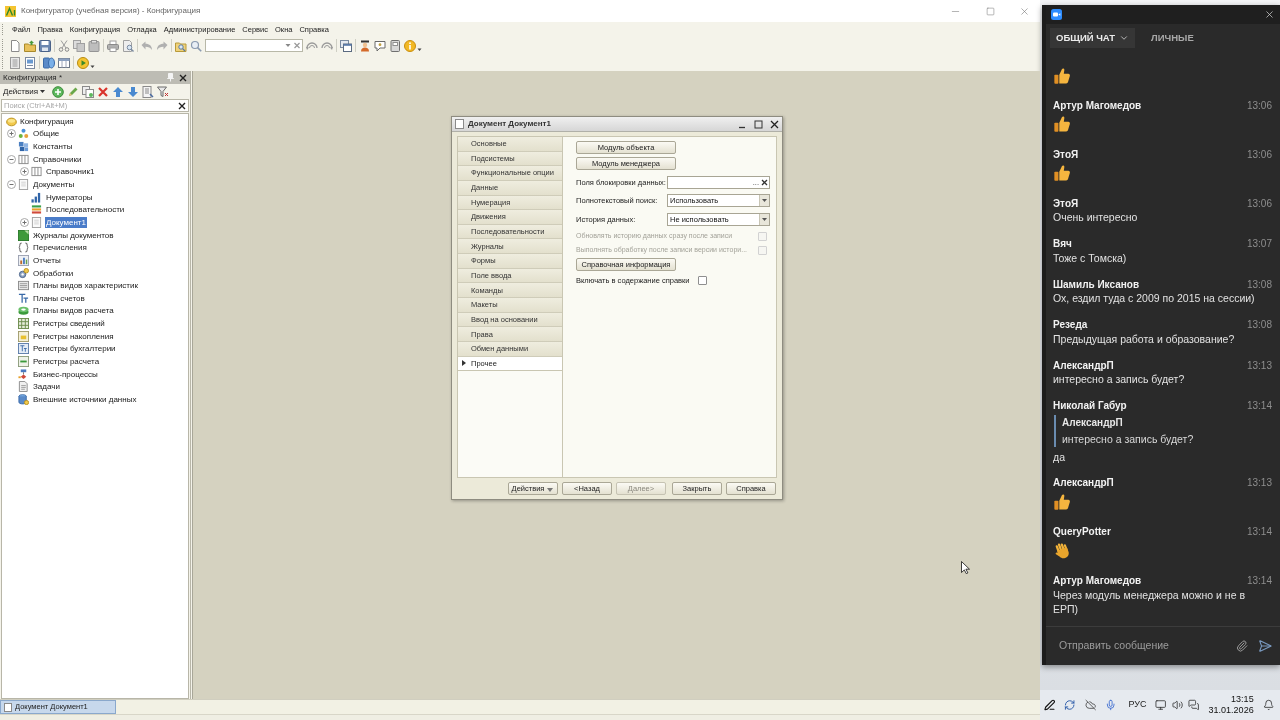  What do you see at coordinates (181, 45) in the screenshot?
I see `folder-search-icon` at bounding box center [181, 45].